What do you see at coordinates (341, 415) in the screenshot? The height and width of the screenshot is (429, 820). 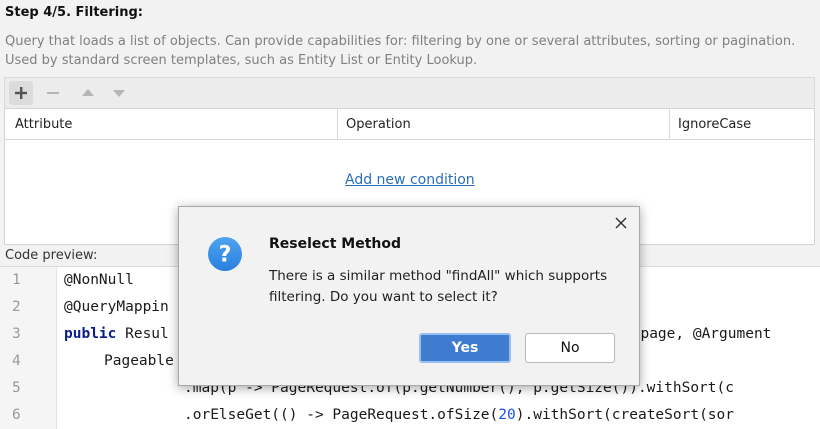 I see `code-text: .orElseGet(() -> PageRequest.ofSize(` at bounding box center [341, 415].